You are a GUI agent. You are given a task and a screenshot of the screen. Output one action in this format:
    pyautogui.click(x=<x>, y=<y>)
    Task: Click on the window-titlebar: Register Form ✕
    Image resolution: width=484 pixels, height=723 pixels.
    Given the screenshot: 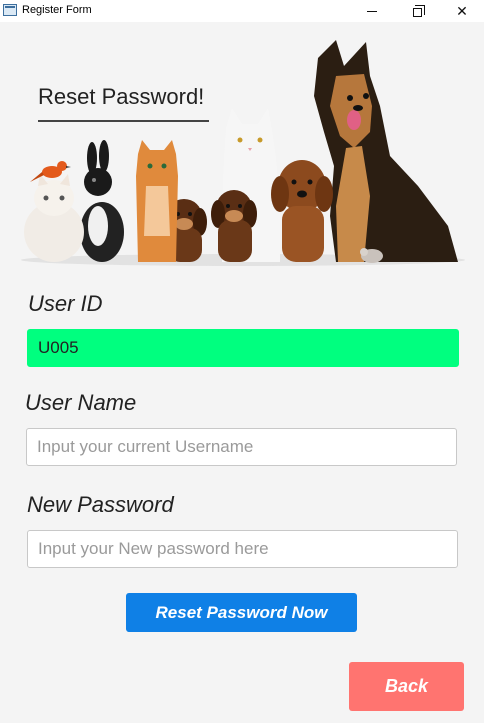 What is the action you would take?
    pyautogui.click(x=242, y=11)
    